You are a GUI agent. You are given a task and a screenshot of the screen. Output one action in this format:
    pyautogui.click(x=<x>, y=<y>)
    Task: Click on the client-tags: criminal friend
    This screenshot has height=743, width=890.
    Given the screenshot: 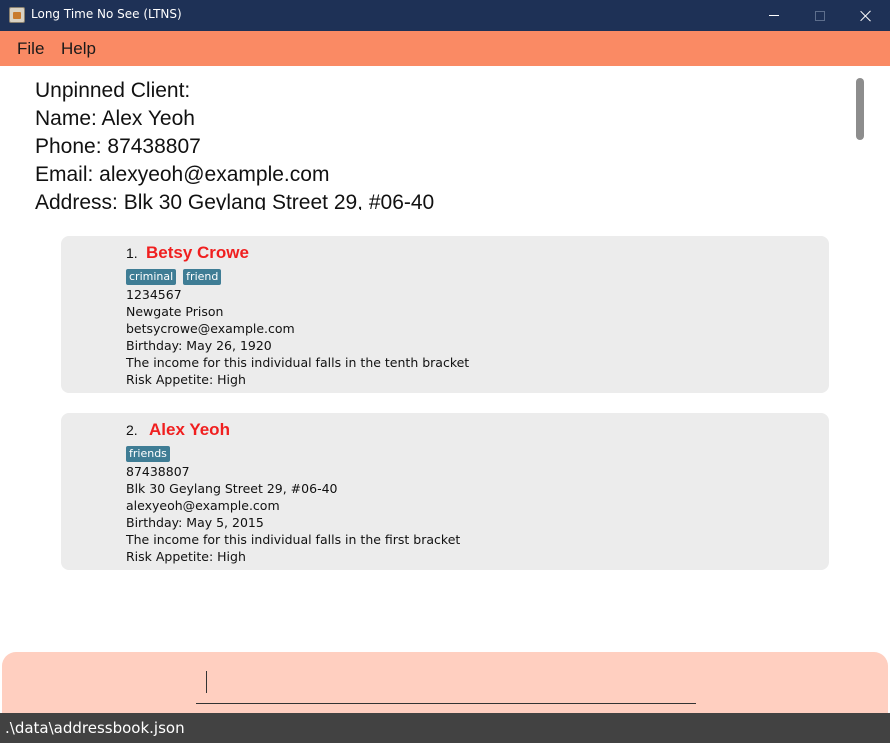 What is the action you would take?
    pyautogui.click(x=174, y=277)
    